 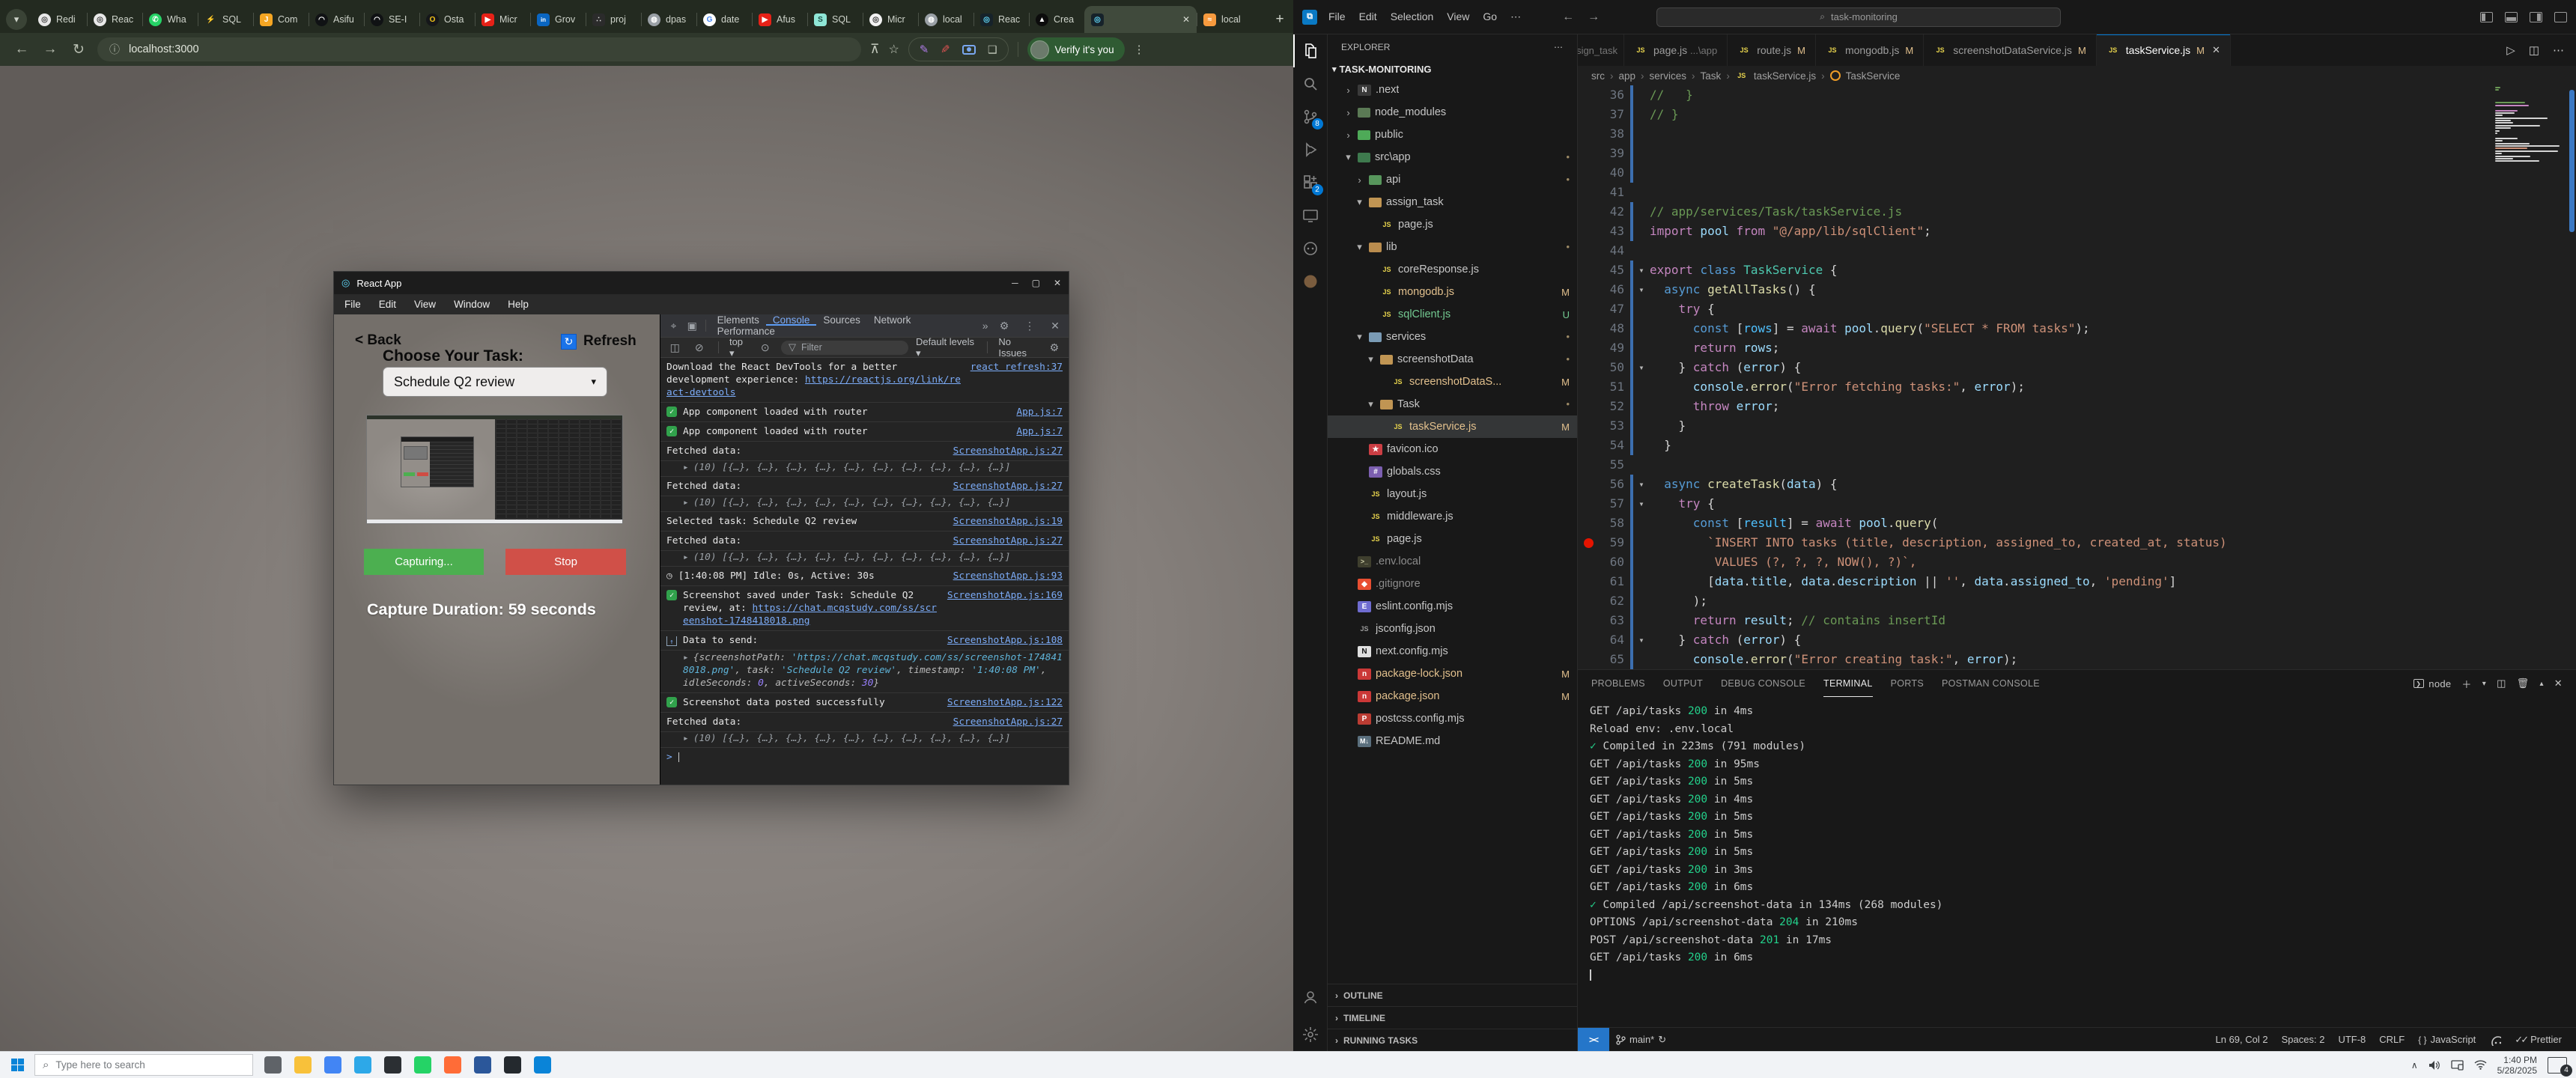 I want to click on devtools-tab-console: Console, so click(x=791, y=320).